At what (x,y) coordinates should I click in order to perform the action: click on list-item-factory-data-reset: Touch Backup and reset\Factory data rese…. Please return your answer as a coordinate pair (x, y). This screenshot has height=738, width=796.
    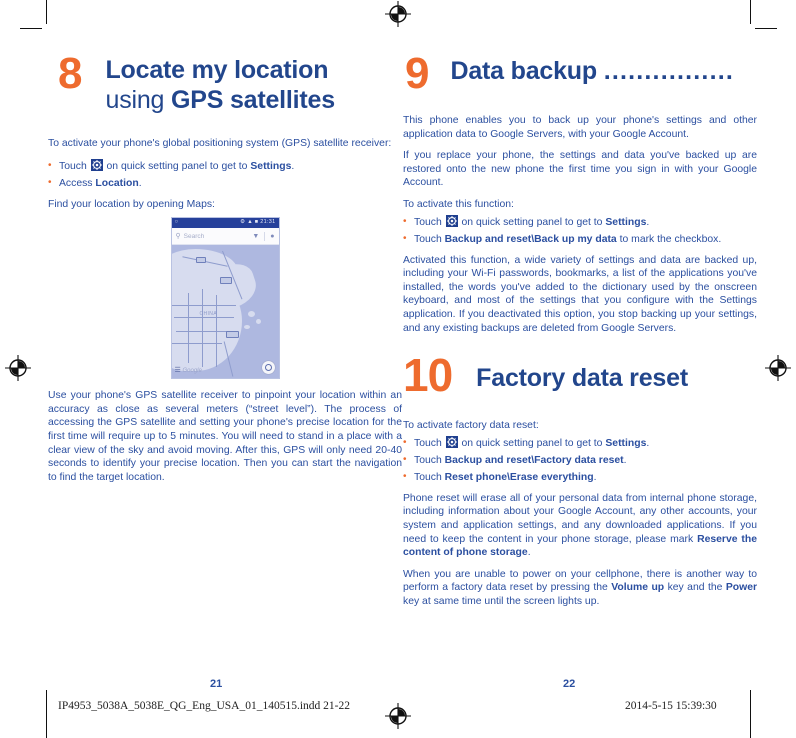
    Looking at the image, I should click on (580, 460).